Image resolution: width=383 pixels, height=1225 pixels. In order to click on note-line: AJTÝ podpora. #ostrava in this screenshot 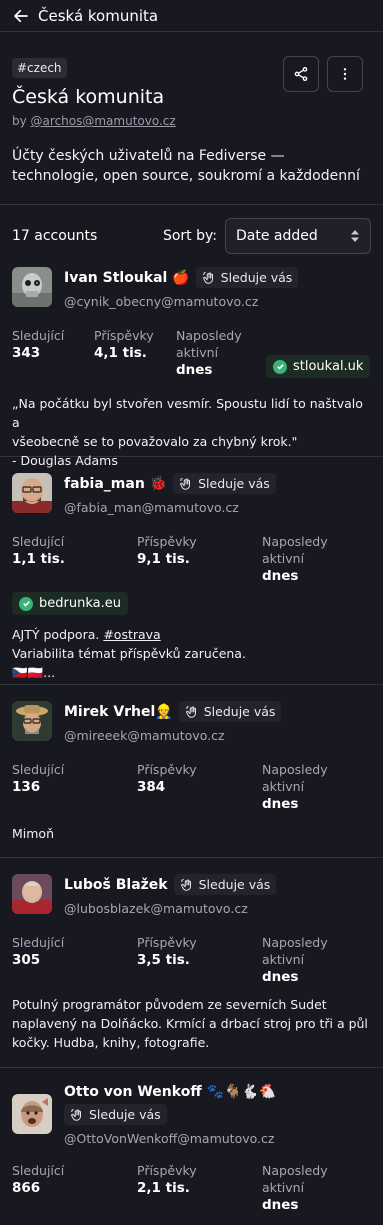, I will do `click(191, 634)`.